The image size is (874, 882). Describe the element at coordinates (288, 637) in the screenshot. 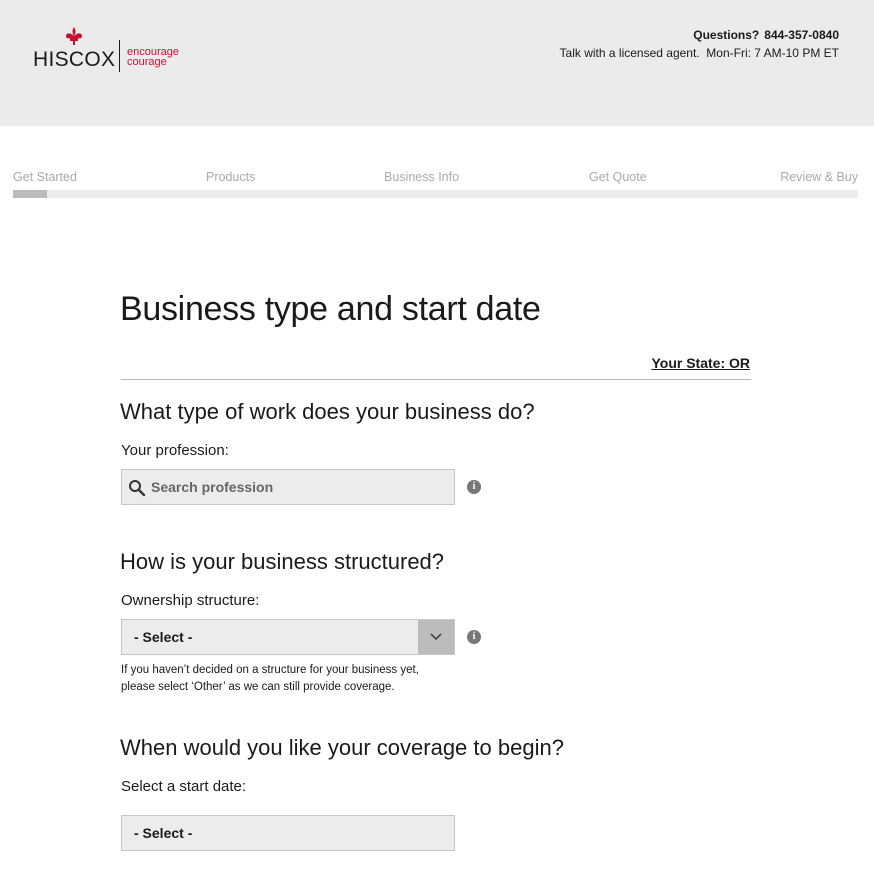

I see `ownership-structure-select: - Select -` at that location.